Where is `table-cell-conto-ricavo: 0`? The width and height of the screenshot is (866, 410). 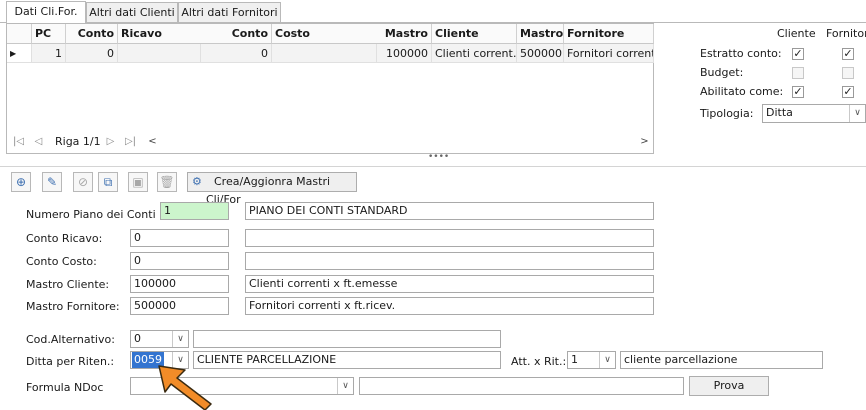 table-cell-conto-ricavo: 0 is located at coordinates (92, 53).